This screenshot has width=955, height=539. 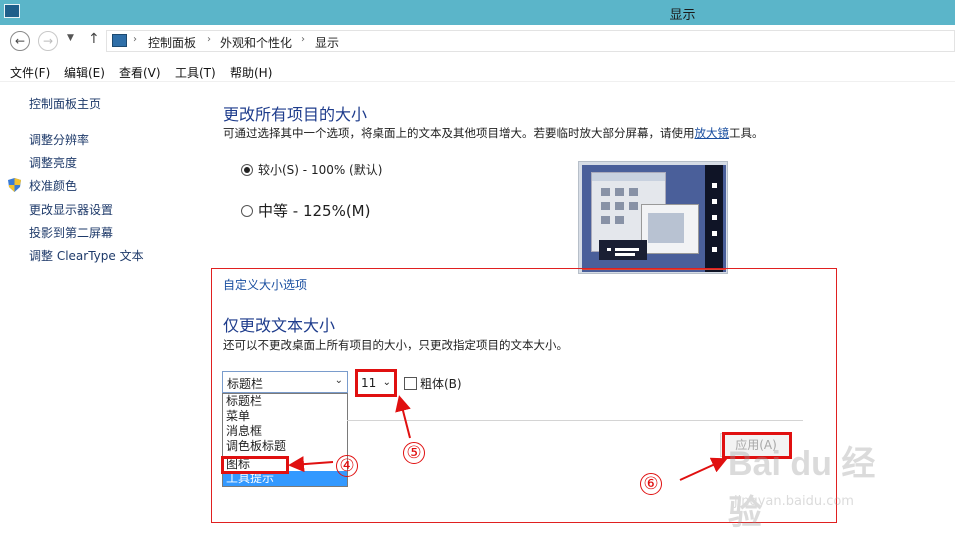 I want to click on watermark-url: jingyan.baidu.com, so click(x=794, y=501).